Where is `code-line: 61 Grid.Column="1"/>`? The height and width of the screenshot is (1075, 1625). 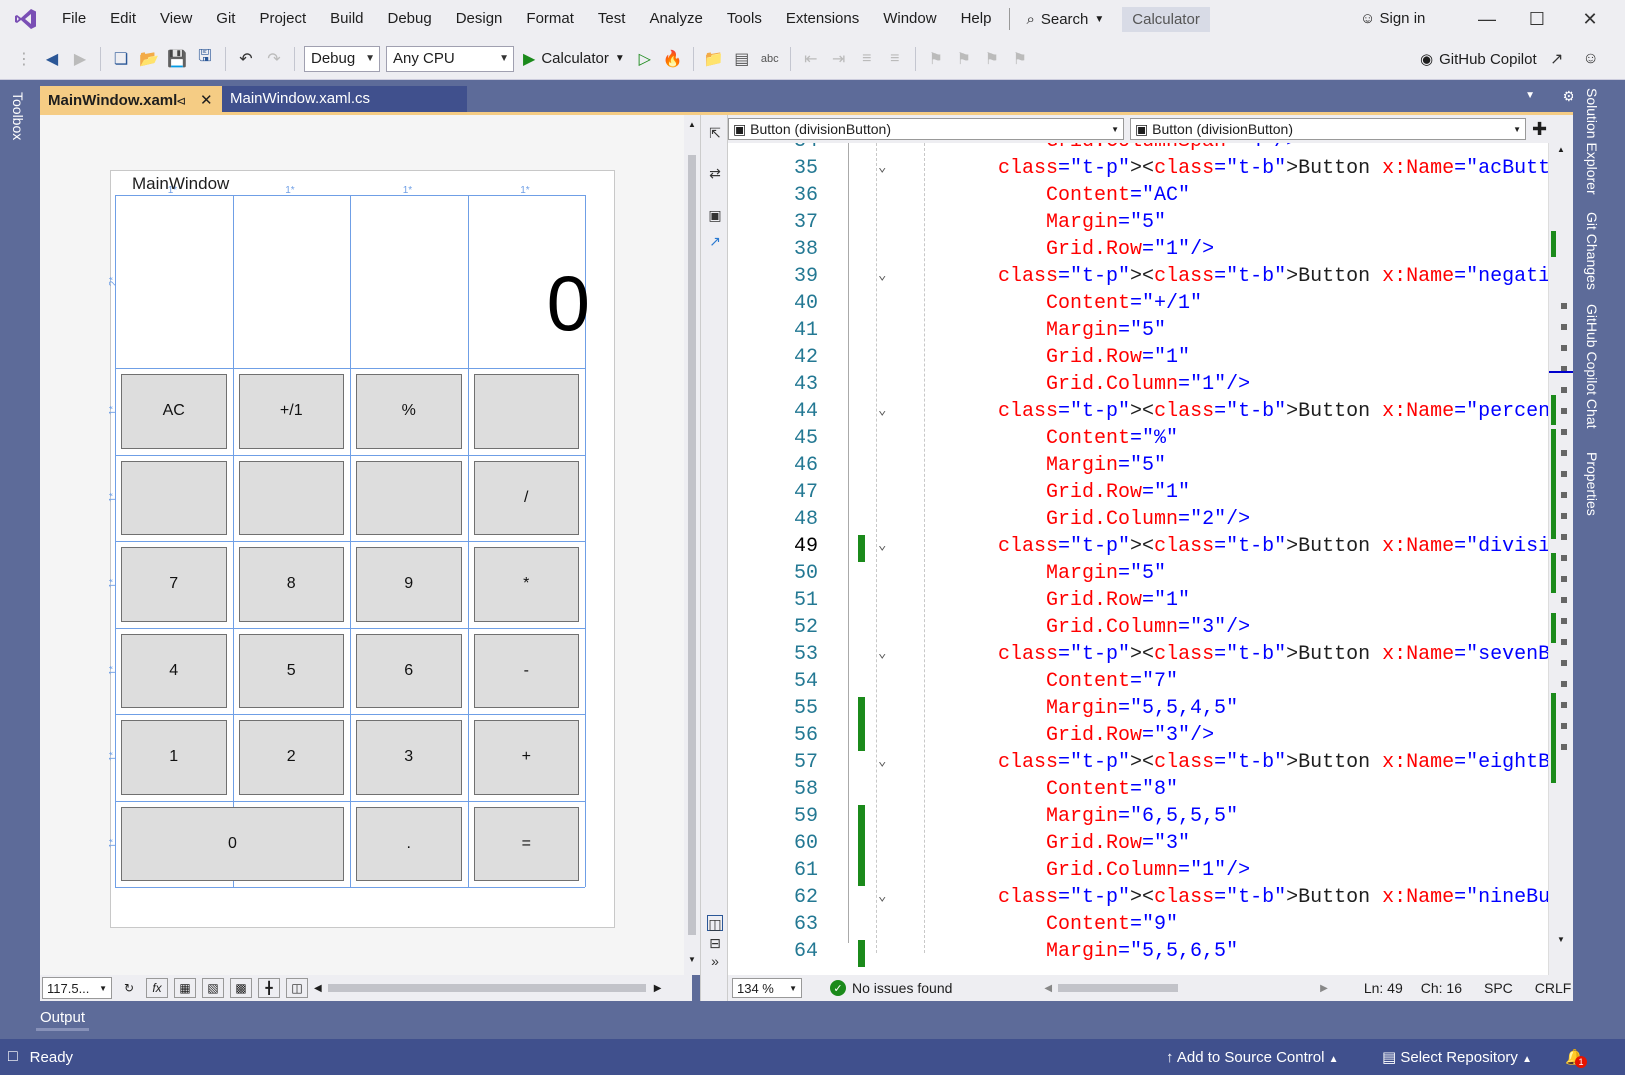 code-line: 61 Grid.Column="1"/> is located at coordinates (1138, 872).